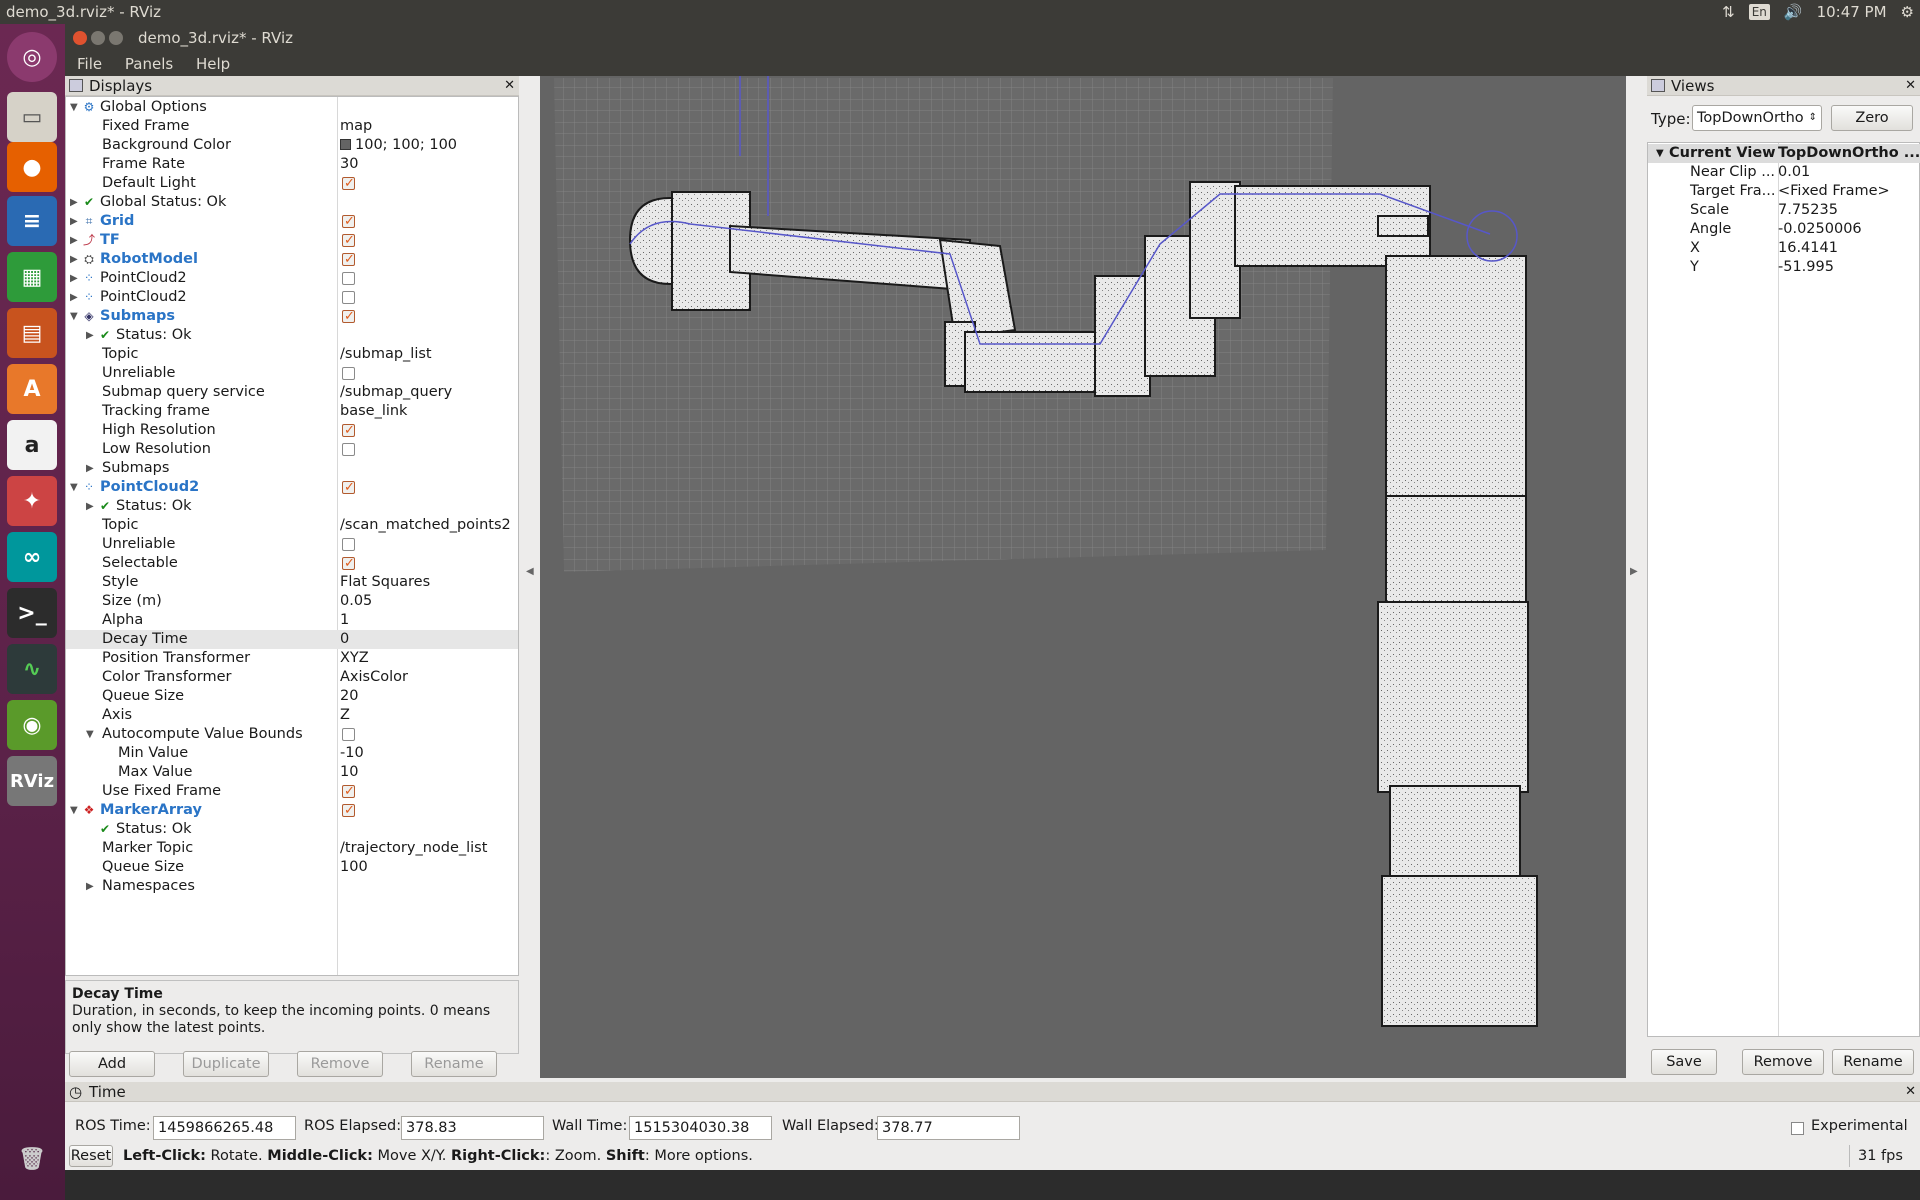  What do you see at coordinates (292, 487) in the screenshot?
I see `display-row: ▼ ⁘ PointCloud2` at bounding box center [292, 487].